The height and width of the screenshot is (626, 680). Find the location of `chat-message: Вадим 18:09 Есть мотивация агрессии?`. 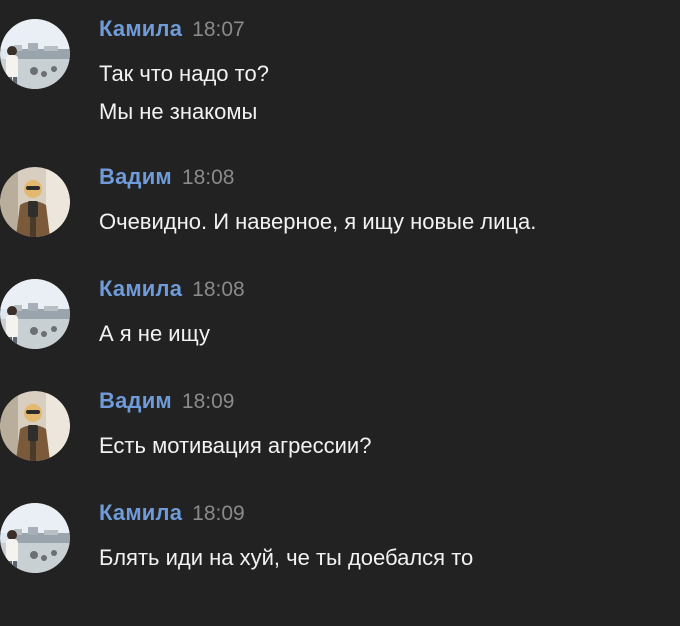

chat-message: Вадим 18:09 Есть мотивация агрессии? is located at coordinates (340, 429).